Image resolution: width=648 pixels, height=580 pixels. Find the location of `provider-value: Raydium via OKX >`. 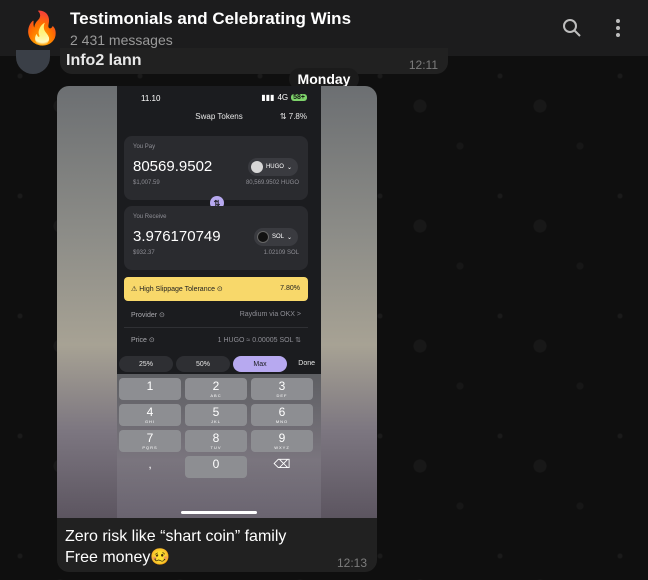

provider-value: Raydium via OKX > is located at coordinates (270, 314).